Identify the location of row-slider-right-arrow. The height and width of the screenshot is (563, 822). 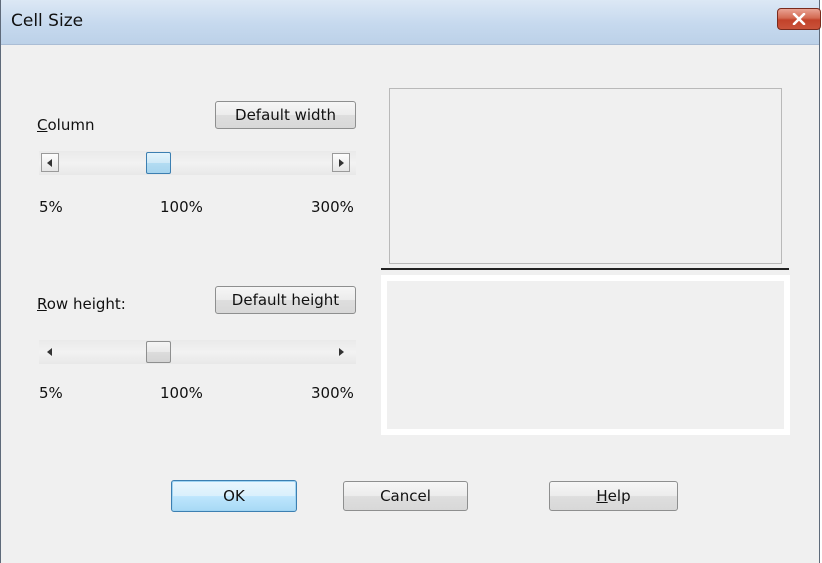
(341, 351).